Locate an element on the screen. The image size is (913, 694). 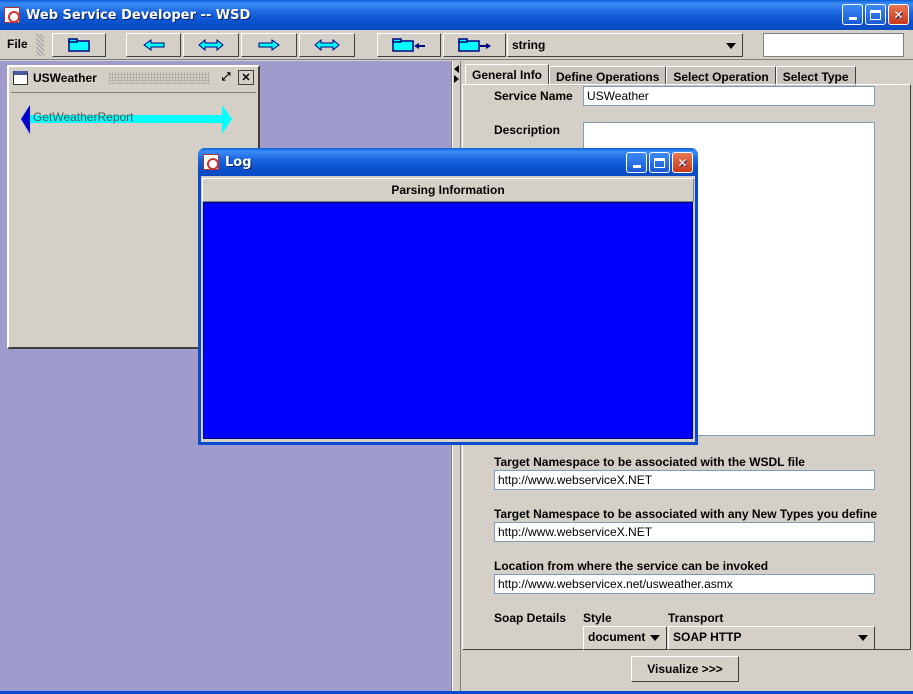
minimize-button is located at coordinates (852, 14).